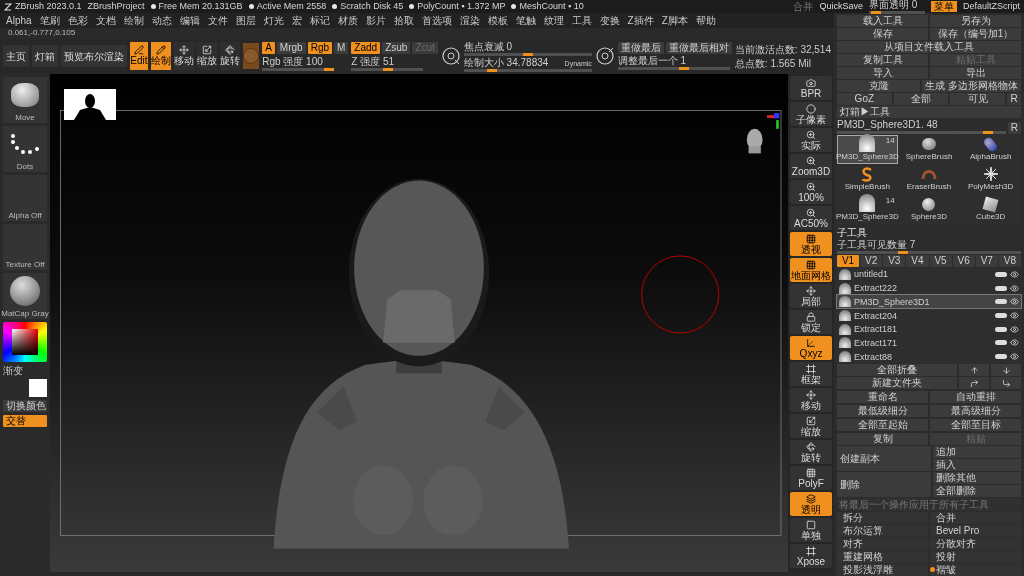 Image resolution: width=1024 pixels, height=576 pixels. What do you see at coordinates (867, 209) in the screenshot?
I see `tool-thumbnail: PM3D_Sphere3D 14` at bounding box center [867, 209].